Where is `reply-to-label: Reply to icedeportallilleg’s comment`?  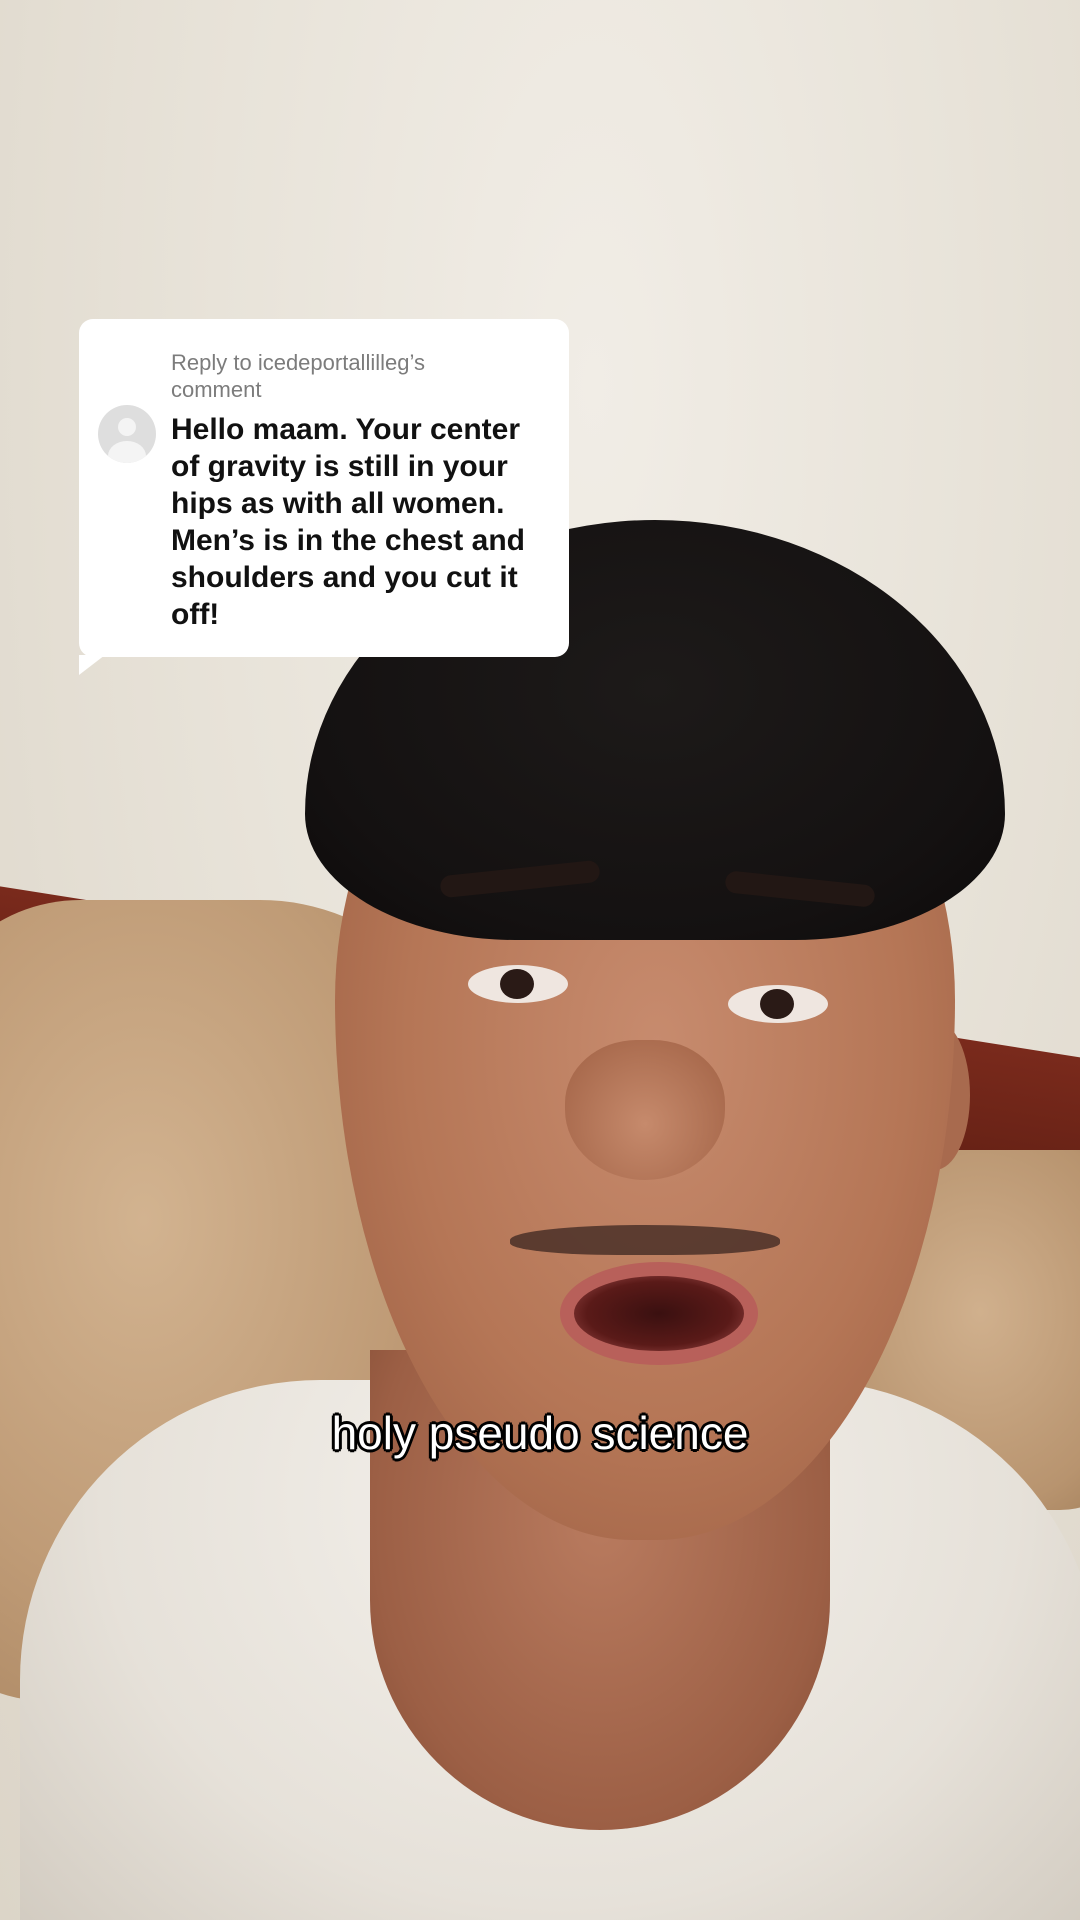
reply-to-label: Reply to icedeportallilleg’s comment is located at coordinates (360, 376).